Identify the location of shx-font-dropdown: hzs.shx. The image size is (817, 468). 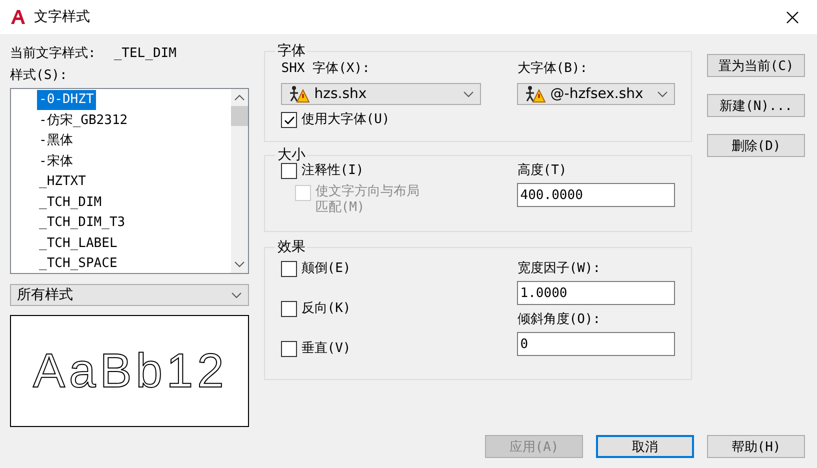
(381, 94).